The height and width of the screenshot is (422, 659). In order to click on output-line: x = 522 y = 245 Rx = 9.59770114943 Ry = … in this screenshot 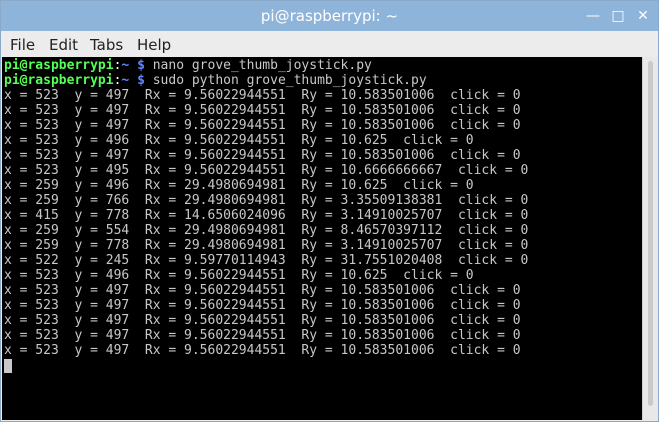, I will do `click(266, 260)`.